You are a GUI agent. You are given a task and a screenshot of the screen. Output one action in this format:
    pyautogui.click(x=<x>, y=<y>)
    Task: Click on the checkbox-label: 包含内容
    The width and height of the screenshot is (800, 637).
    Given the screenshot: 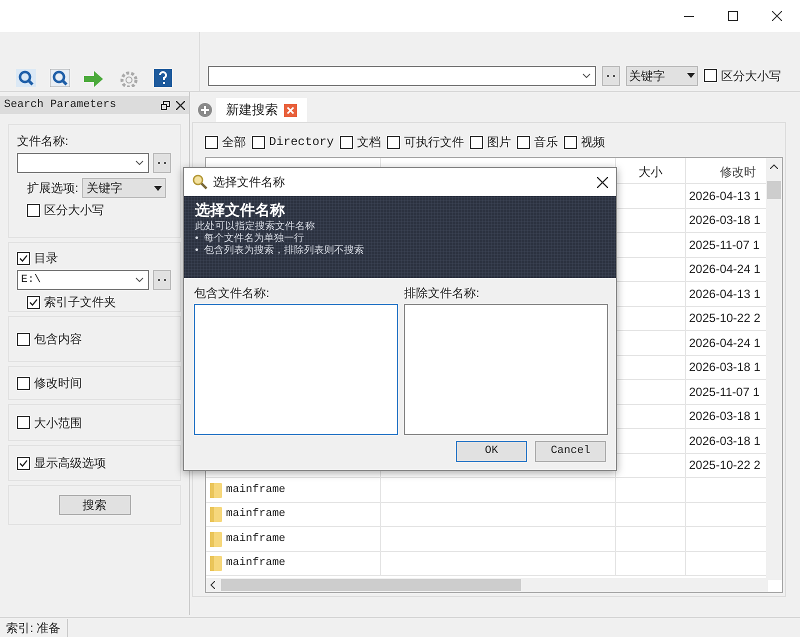 What is the action you would take?
    pyautogui.click(x=58, y=339)
    